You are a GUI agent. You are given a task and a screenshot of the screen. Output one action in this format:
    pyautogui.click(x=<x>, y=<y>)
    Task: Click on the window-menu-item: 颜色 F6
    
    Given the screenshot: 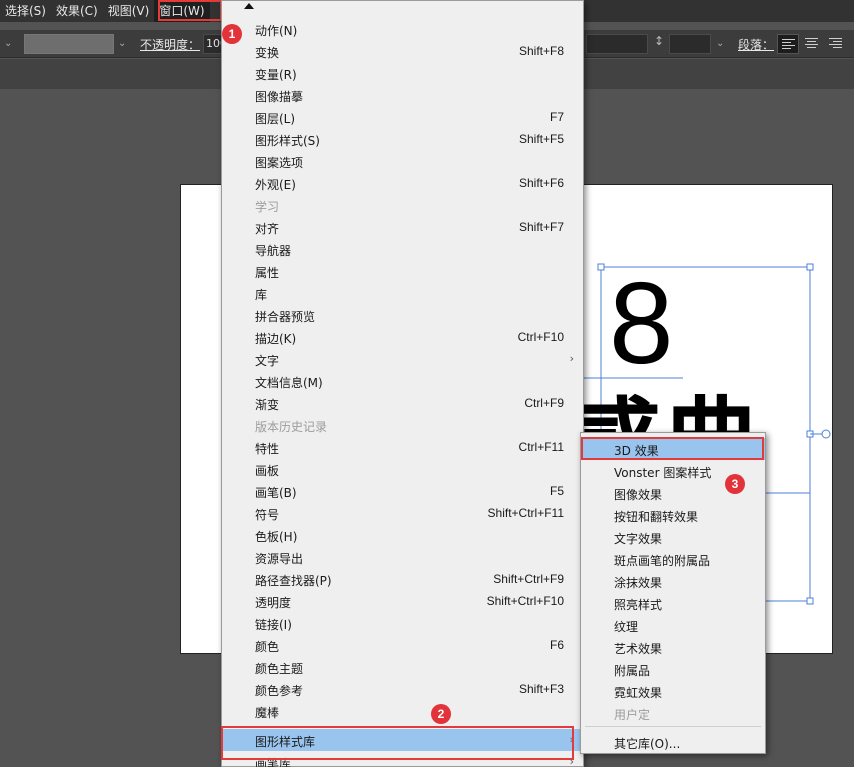 What is the action you would take?
    pyautogui.click(x=402, y=645)
    